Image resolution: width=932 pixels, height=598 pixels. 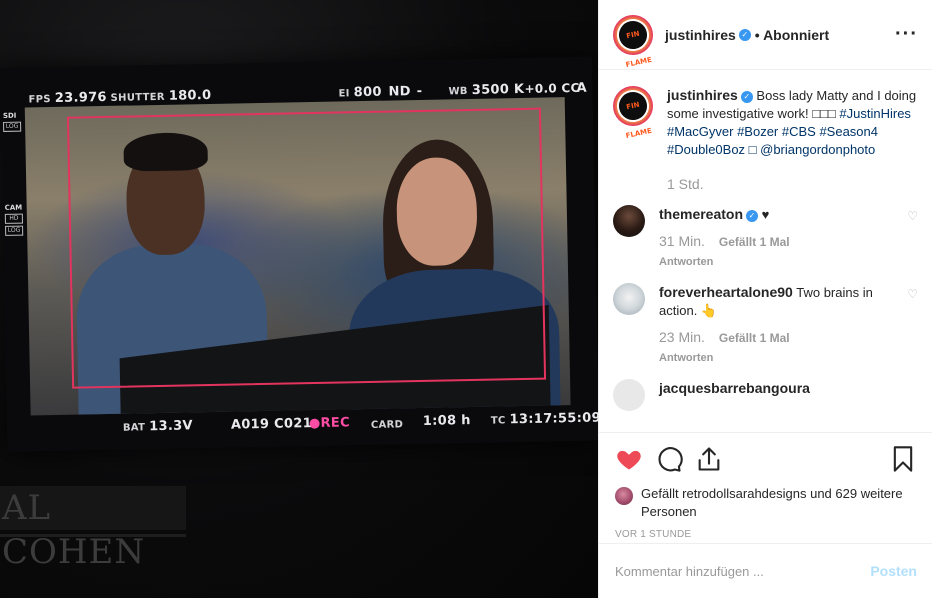 I want to click on hud-card-value: 1:08 h, so click(x=446, y=421).